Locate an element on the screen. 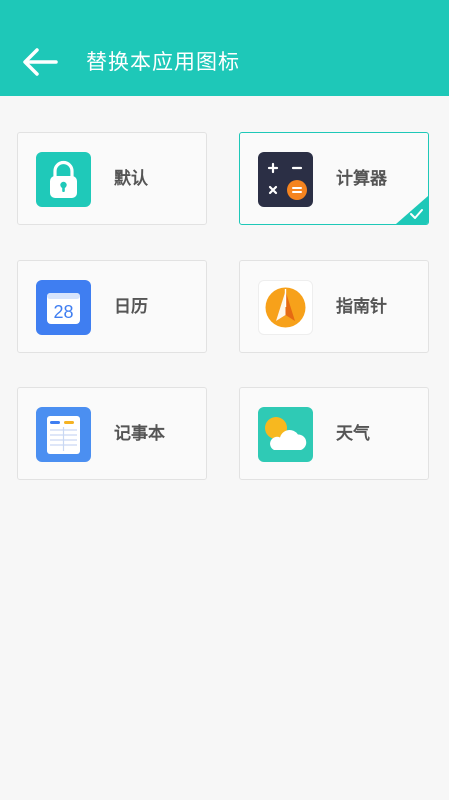  icon-option-default: 默认 is located at coordinates (112, 178).